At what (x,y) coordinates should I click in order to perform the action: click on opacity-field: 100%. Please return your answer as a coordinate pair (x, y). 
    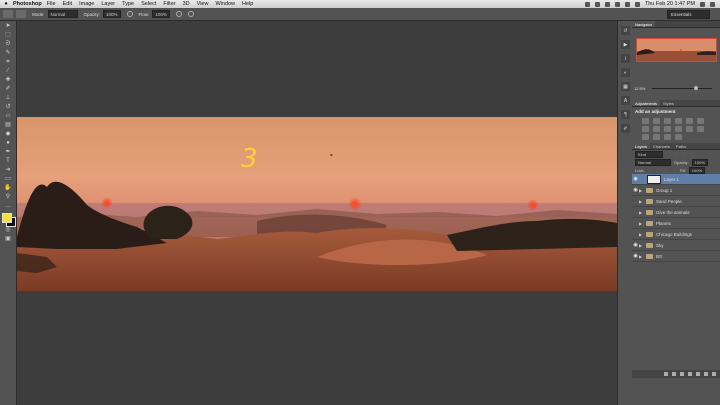
    Looking at the image, I should click on (112, 14).